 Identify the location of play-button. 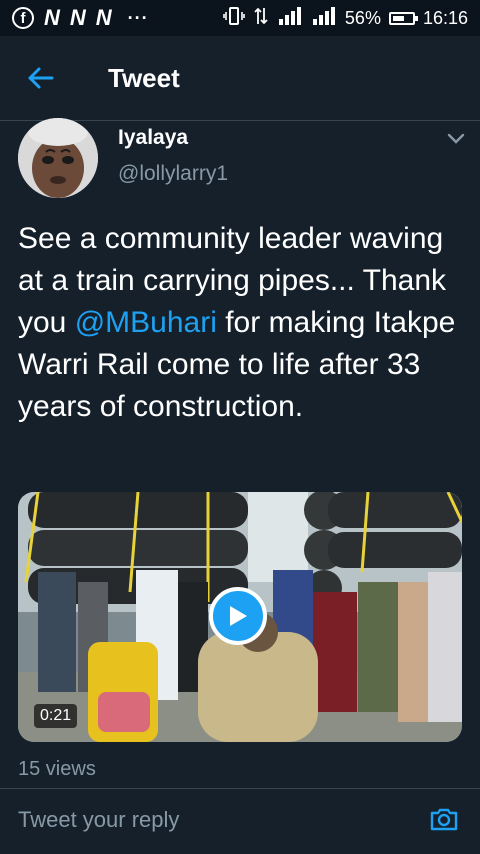
(238, 616).